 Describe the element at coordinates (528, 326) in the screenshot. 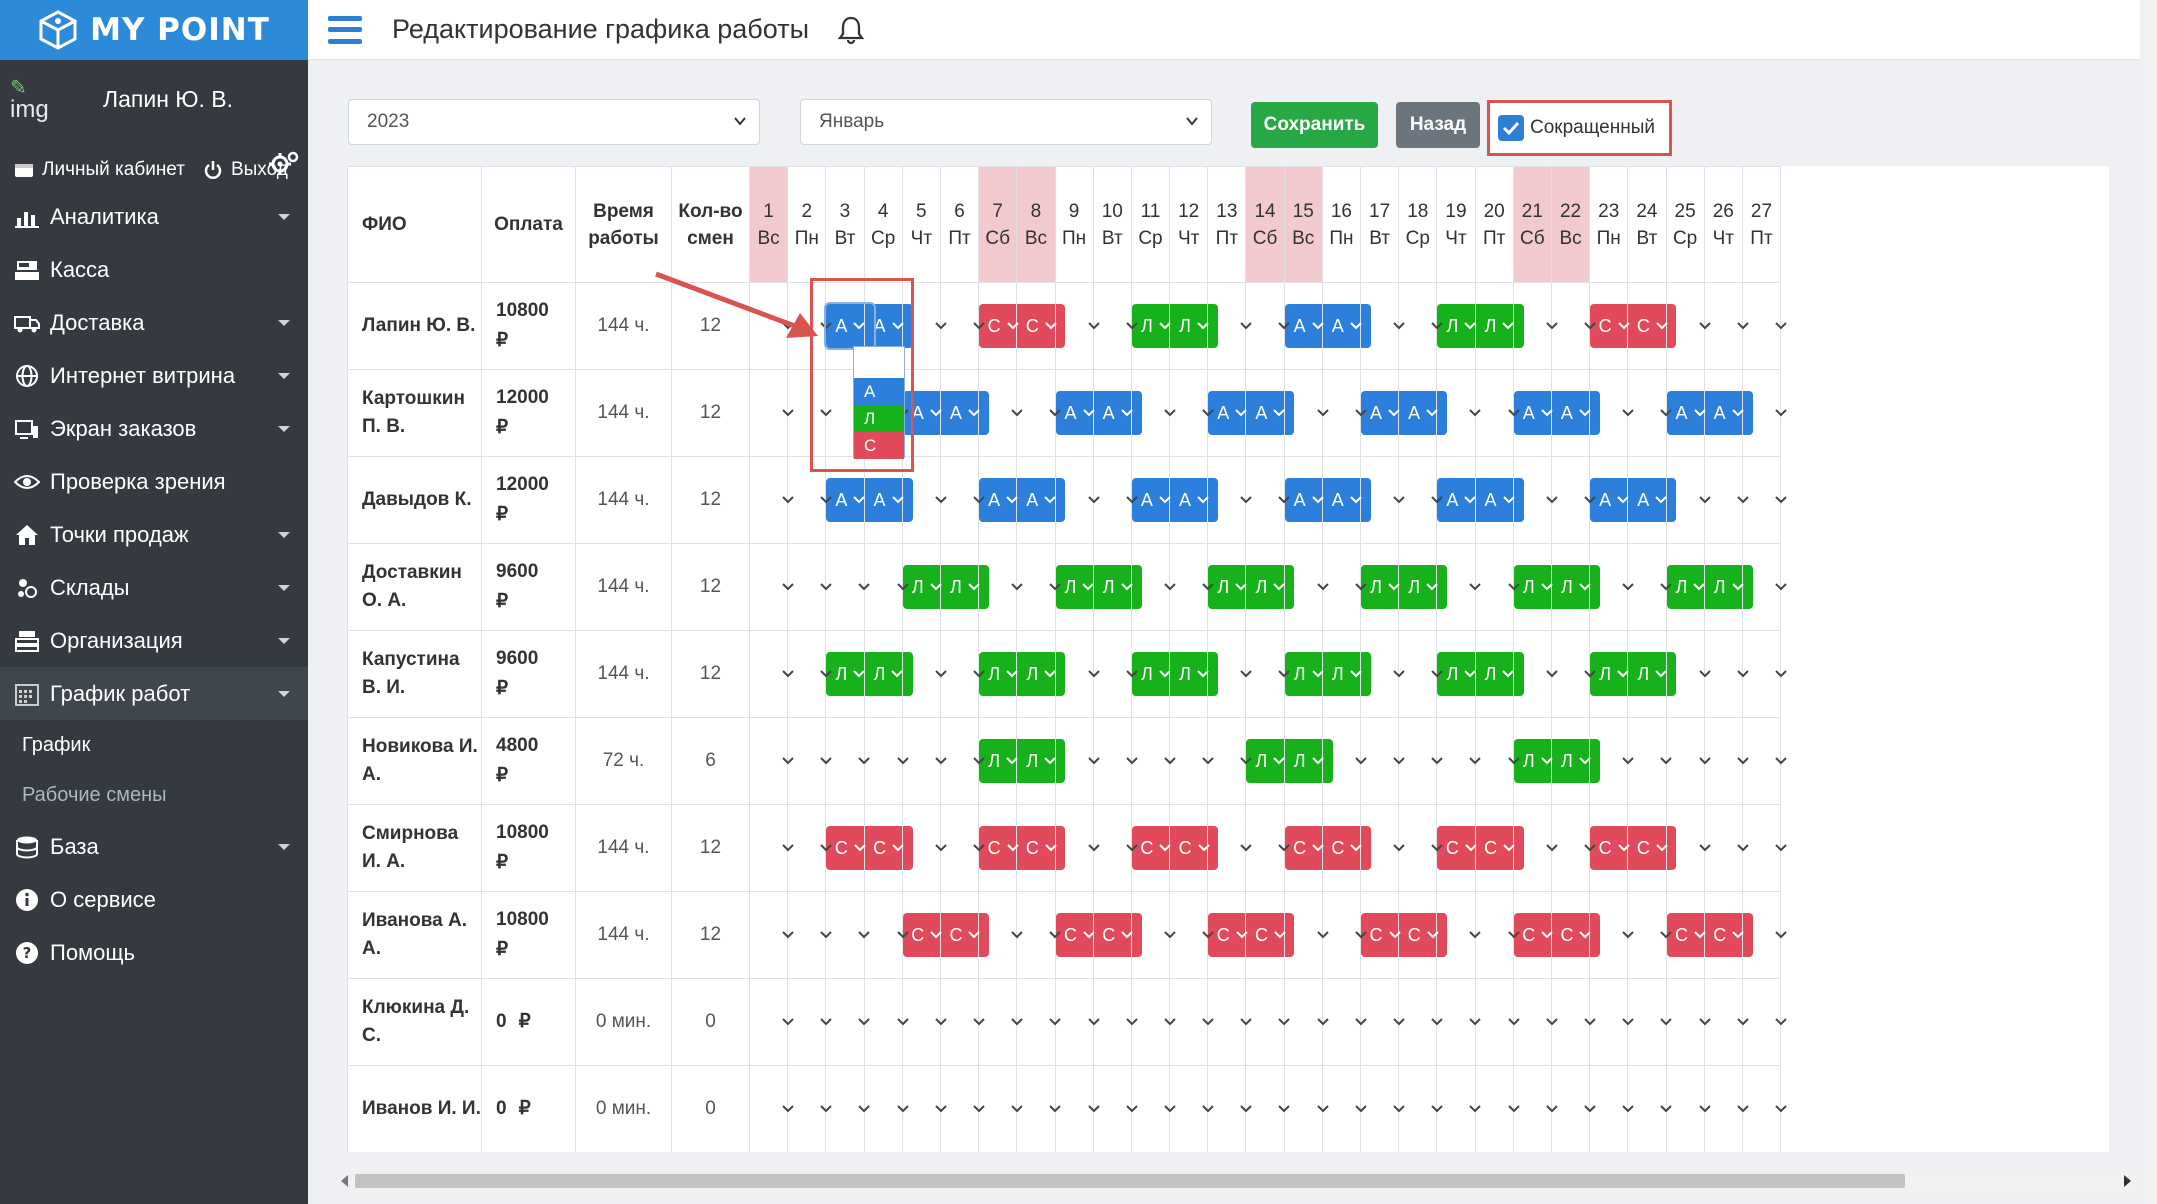

I see `employee-pay: 10800 ₽` at that location.